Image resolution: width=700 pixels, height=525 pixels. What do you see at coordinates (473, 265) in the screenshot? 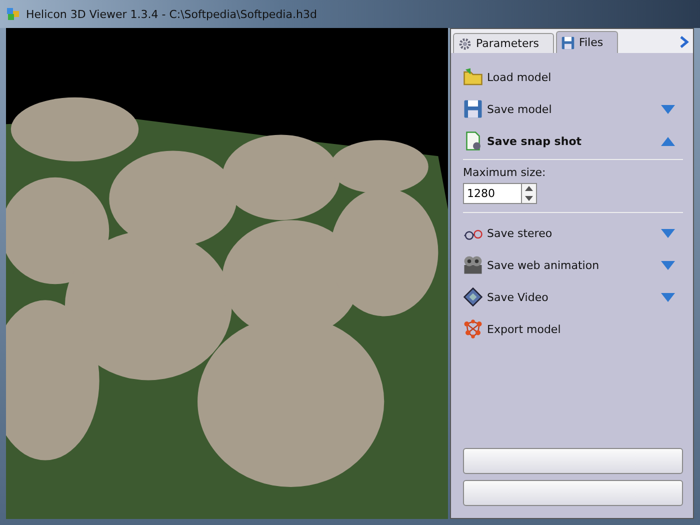
I see `film-reel-icon` at bounding box center [473, 265].